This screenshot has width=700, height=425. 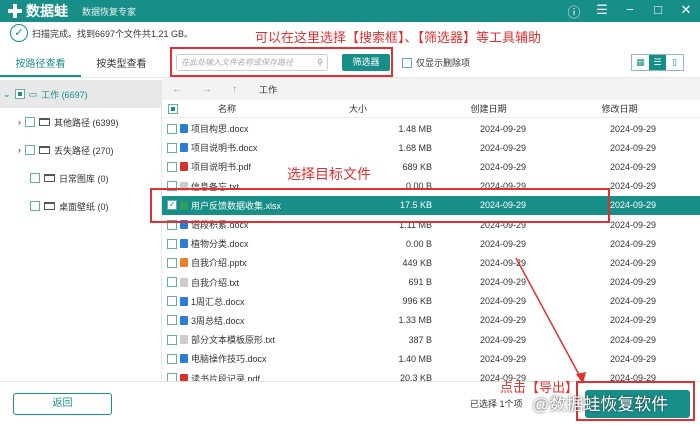 What do you see at coordinates (550, 320) in the screenshot?
I see `annotation-arrow` at bounding box center [550, 320].